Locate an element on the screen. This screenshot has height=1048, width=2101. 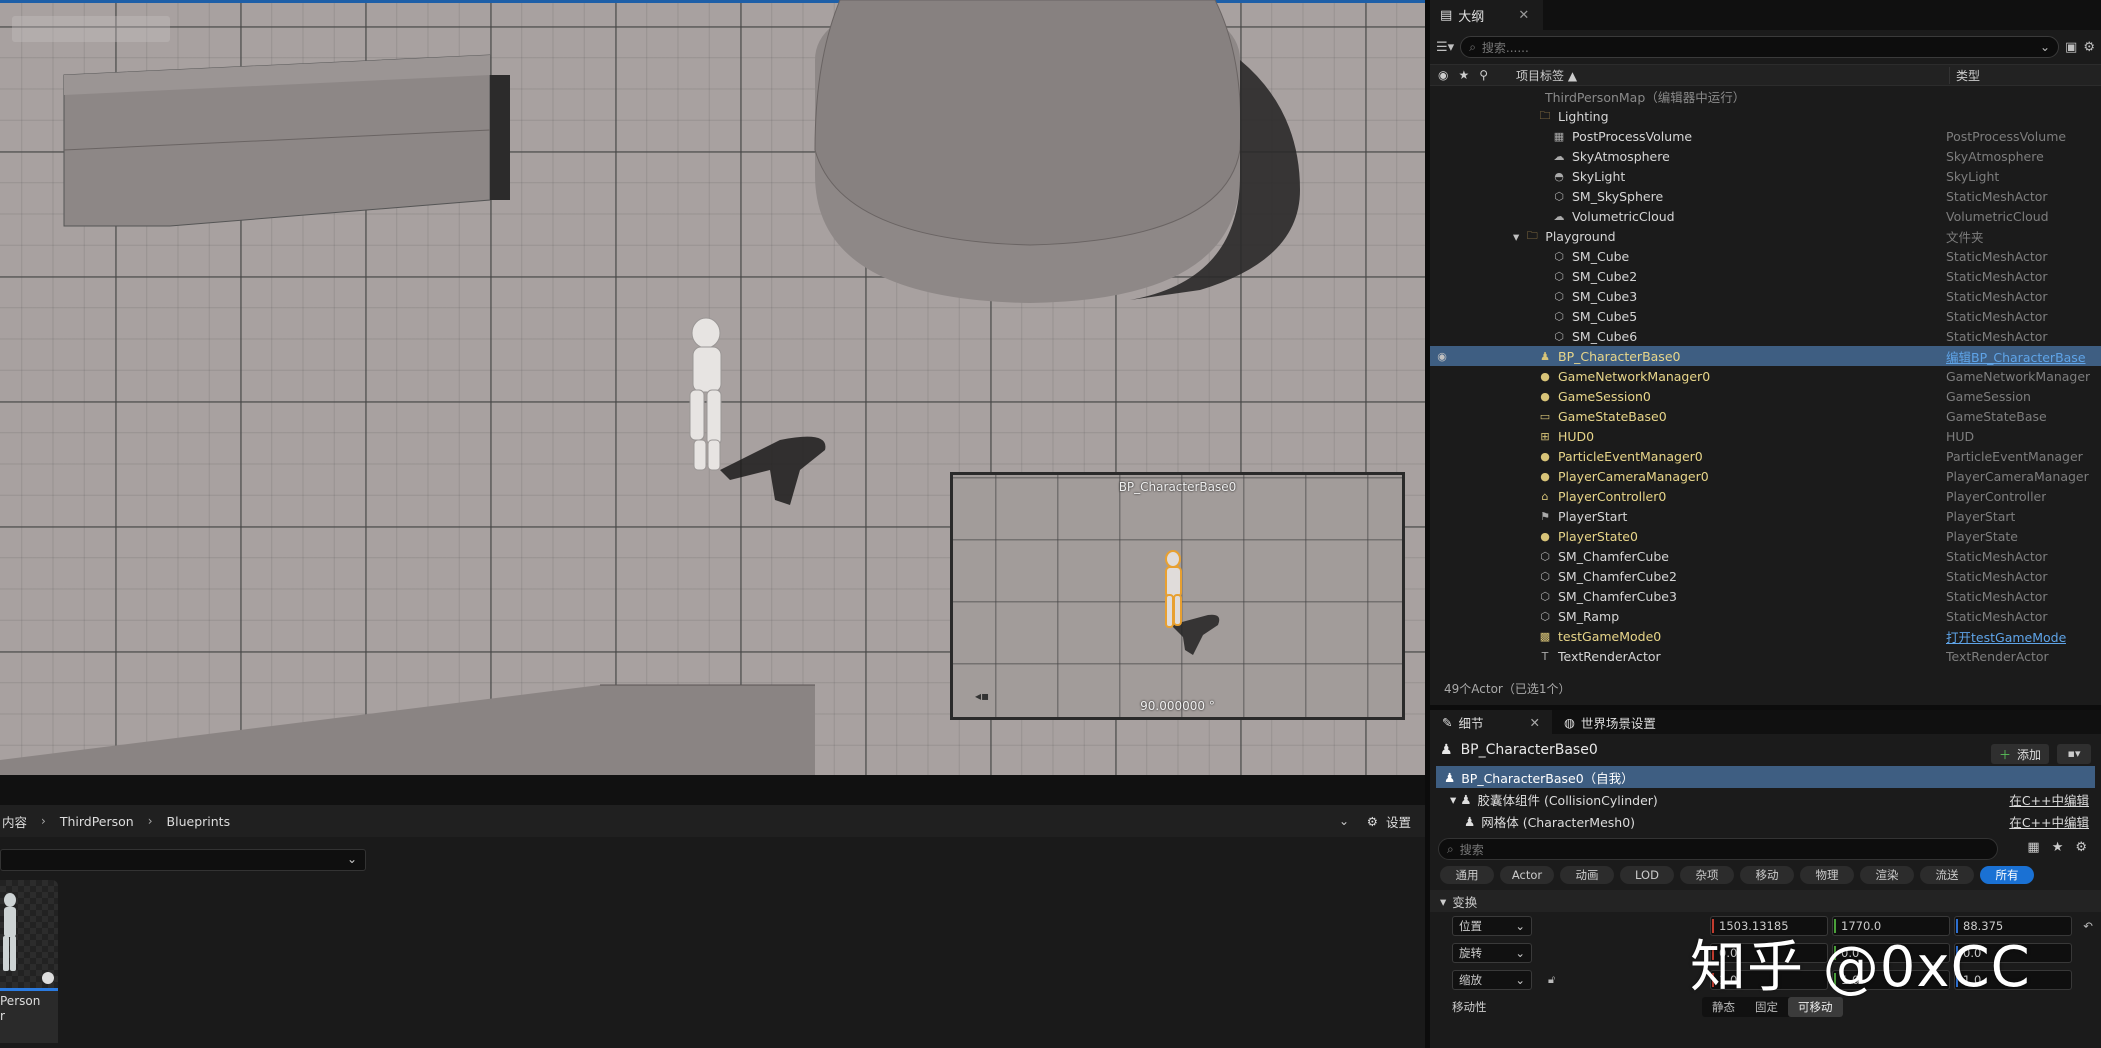
add-component-button: ＋ 添加 is located at coordinates (2019, 754).